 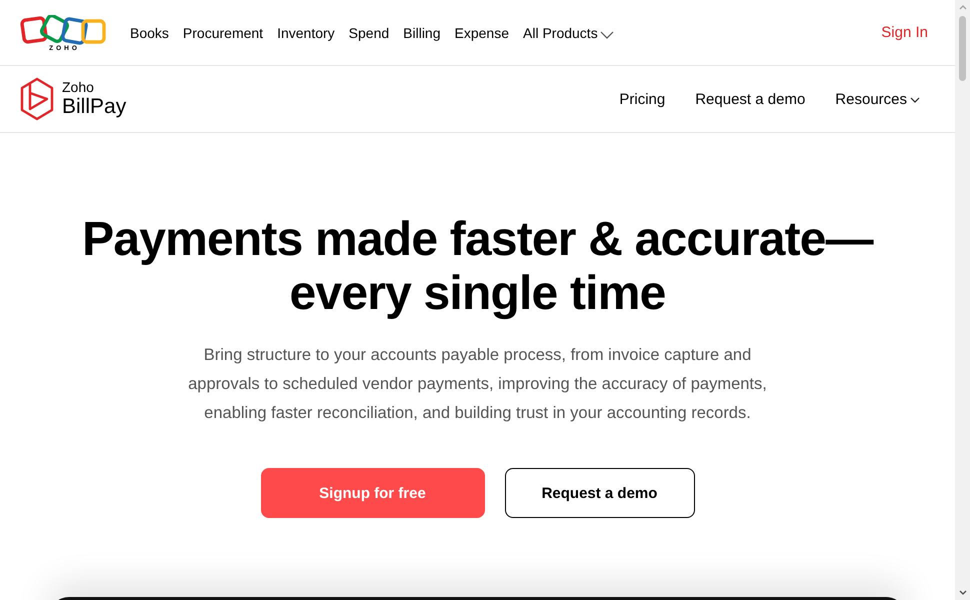 What do you see at coordinates (962, 300) in the screenshot?
I see `scrollbar` at bounding box center [962, 300].